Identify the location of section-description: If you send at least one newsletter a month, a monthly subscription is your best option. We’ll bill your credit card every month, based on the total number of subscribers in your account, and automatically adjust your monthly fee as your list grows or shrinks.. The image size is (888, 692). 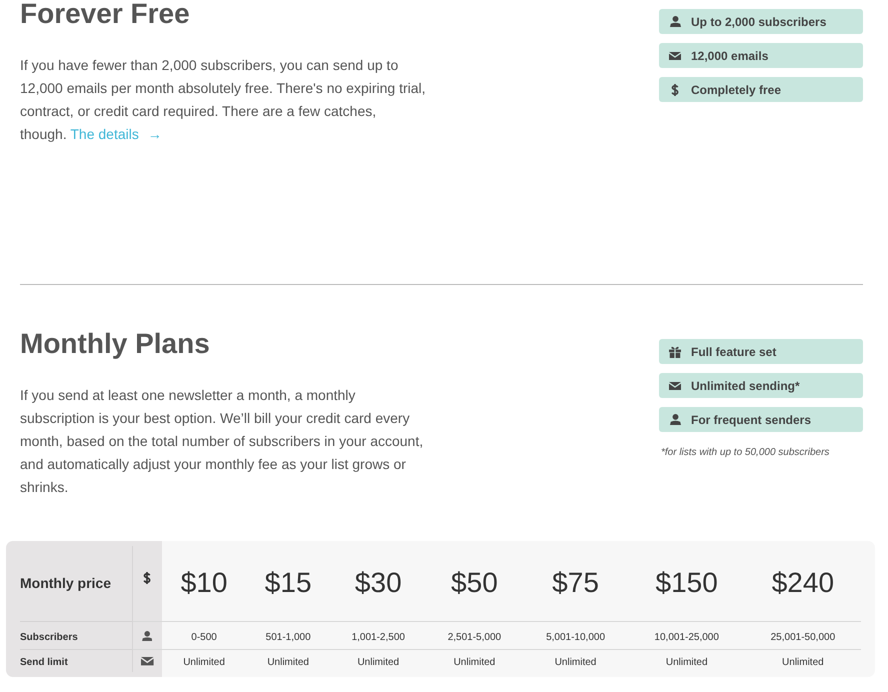
(222, 441).